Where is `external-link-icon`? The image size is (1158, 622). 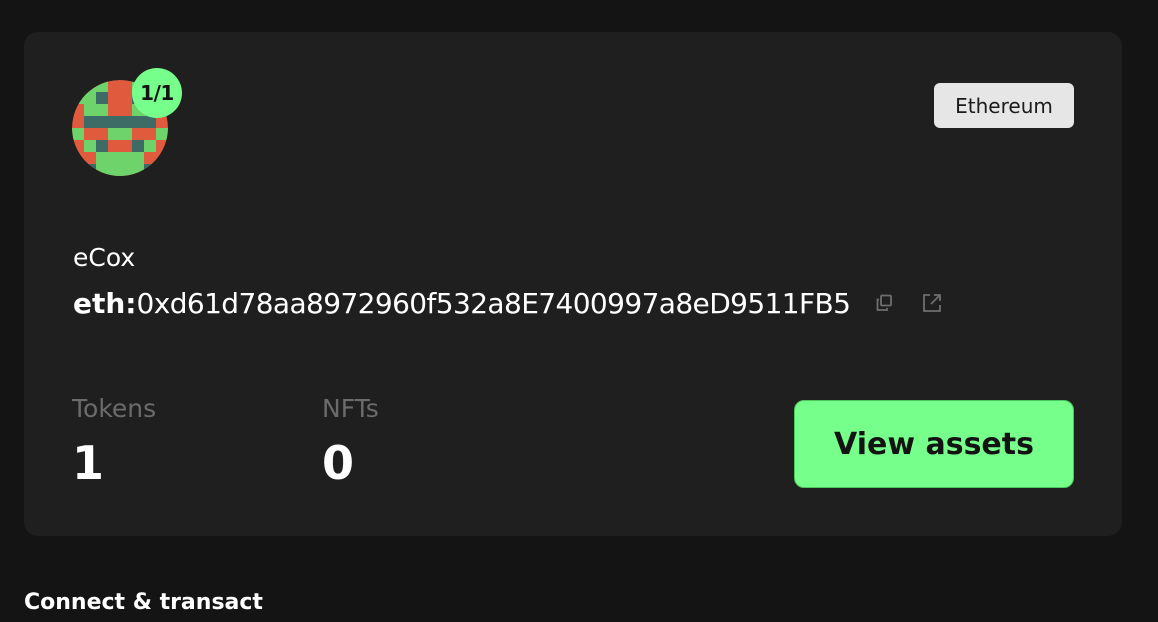 external-link-icon is located at coordinates (932, 303).